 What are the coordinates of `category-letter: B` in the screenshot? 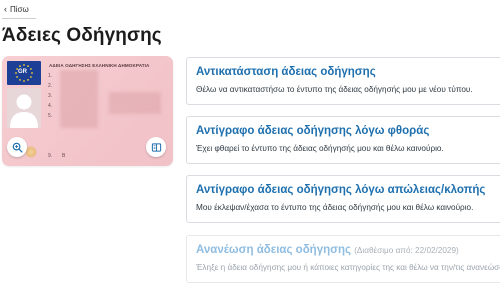 It's located at (64, 156).